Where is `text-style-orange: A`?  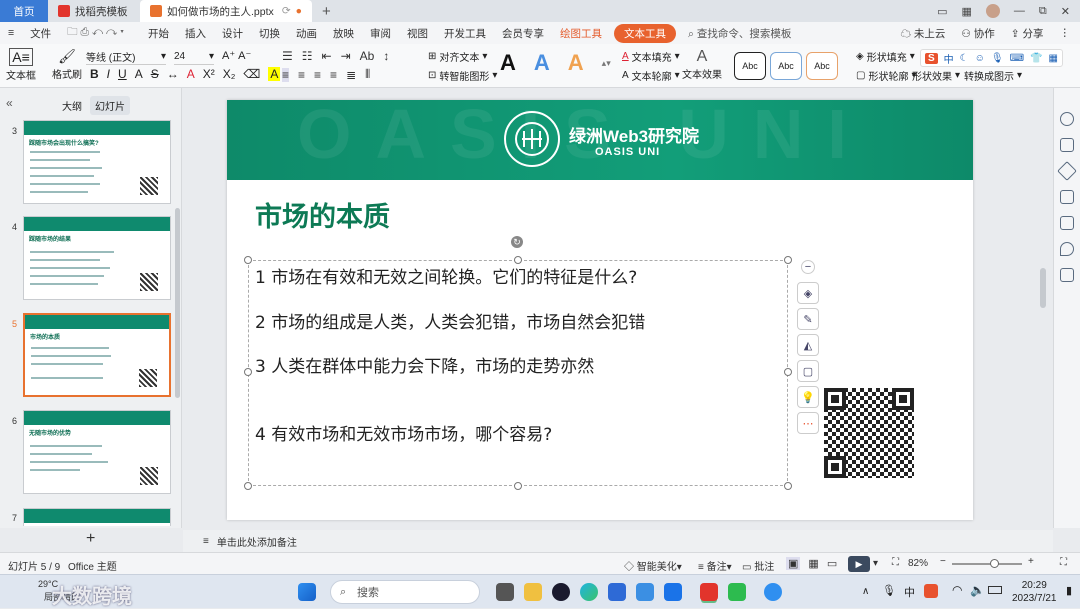
text-style-orange: A is located at coordinates (576, 63).